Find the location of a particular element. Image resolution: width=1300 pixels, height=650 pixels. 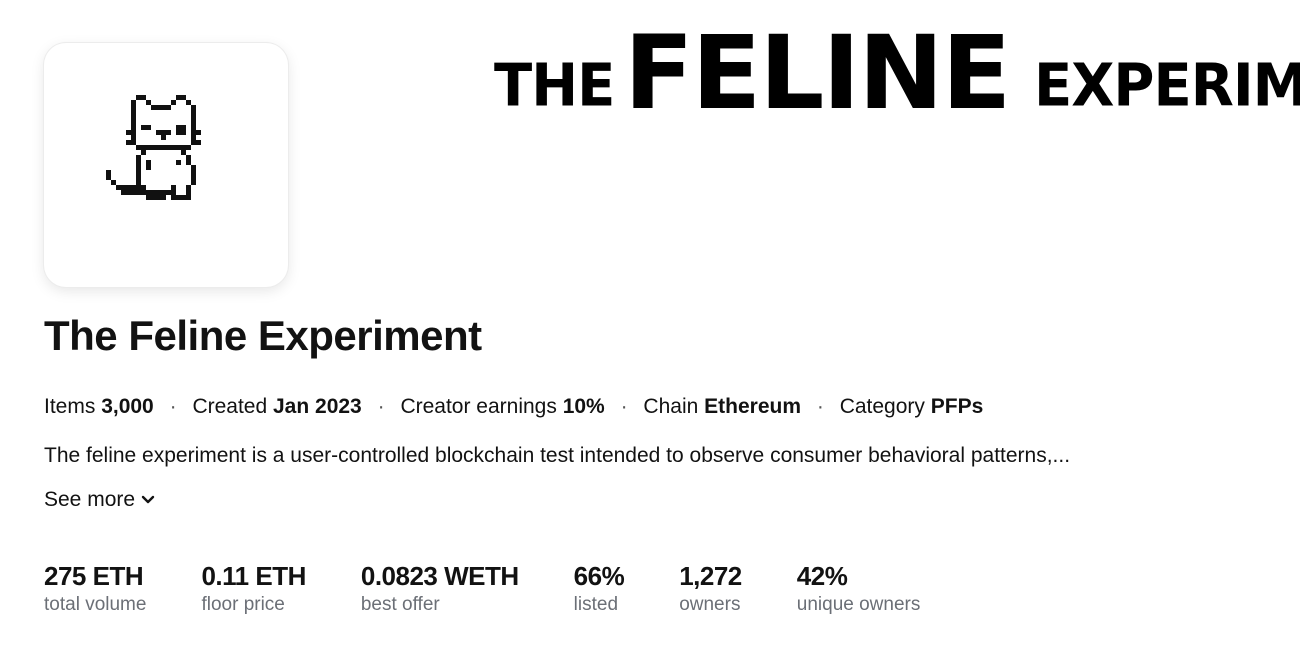

chevron-down-icon is located at coordinates (148, 499).